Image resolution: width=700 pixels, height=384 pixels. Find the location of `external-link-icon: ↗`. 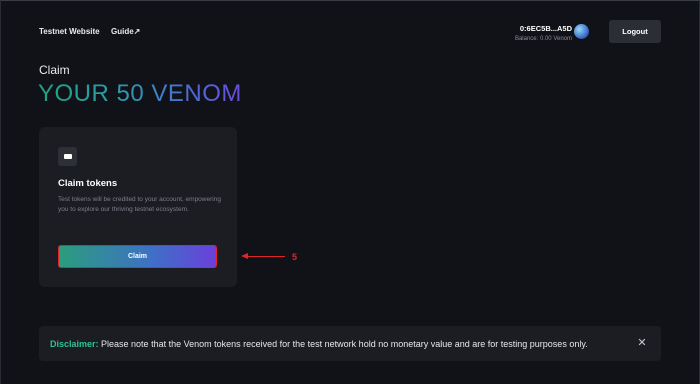

external-link-icon: ↗ is located at coordinates (137, 31).